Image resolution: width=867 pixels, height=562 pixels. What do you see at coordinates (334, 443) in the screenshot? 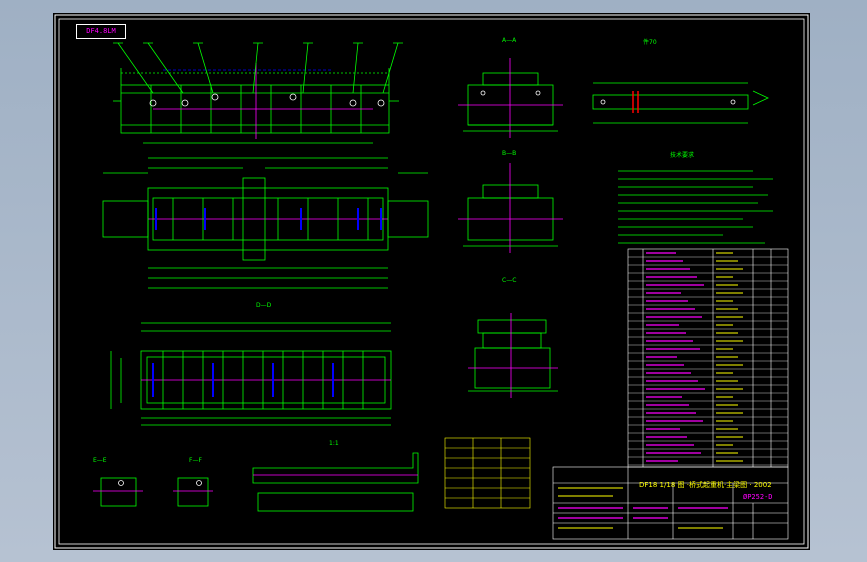
I see `rail-scale: 1:1` at bounding box center [334, 443].